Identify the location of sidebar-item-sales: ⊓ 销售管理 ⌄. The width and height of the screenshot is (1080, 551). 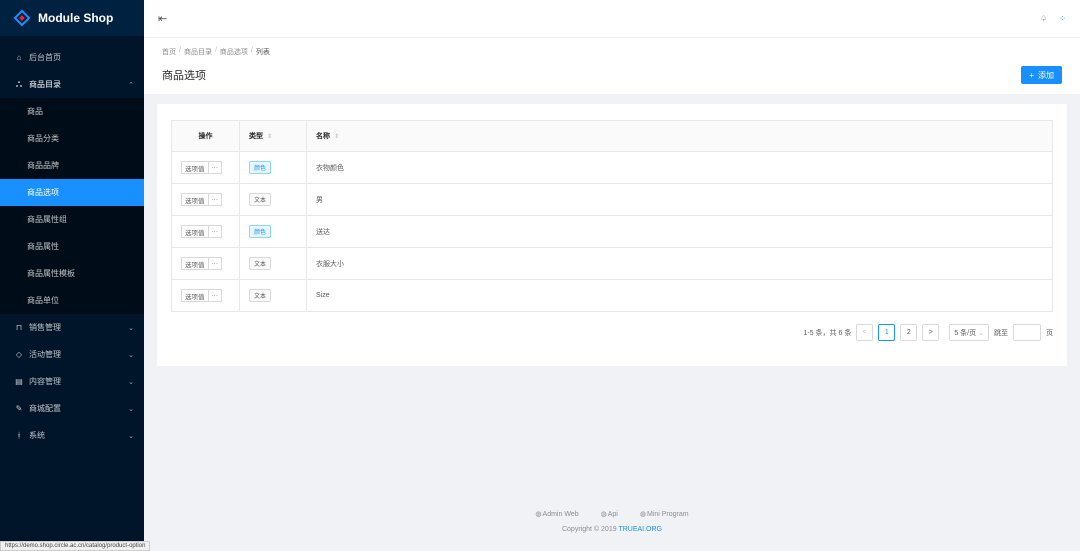
(72, 327).